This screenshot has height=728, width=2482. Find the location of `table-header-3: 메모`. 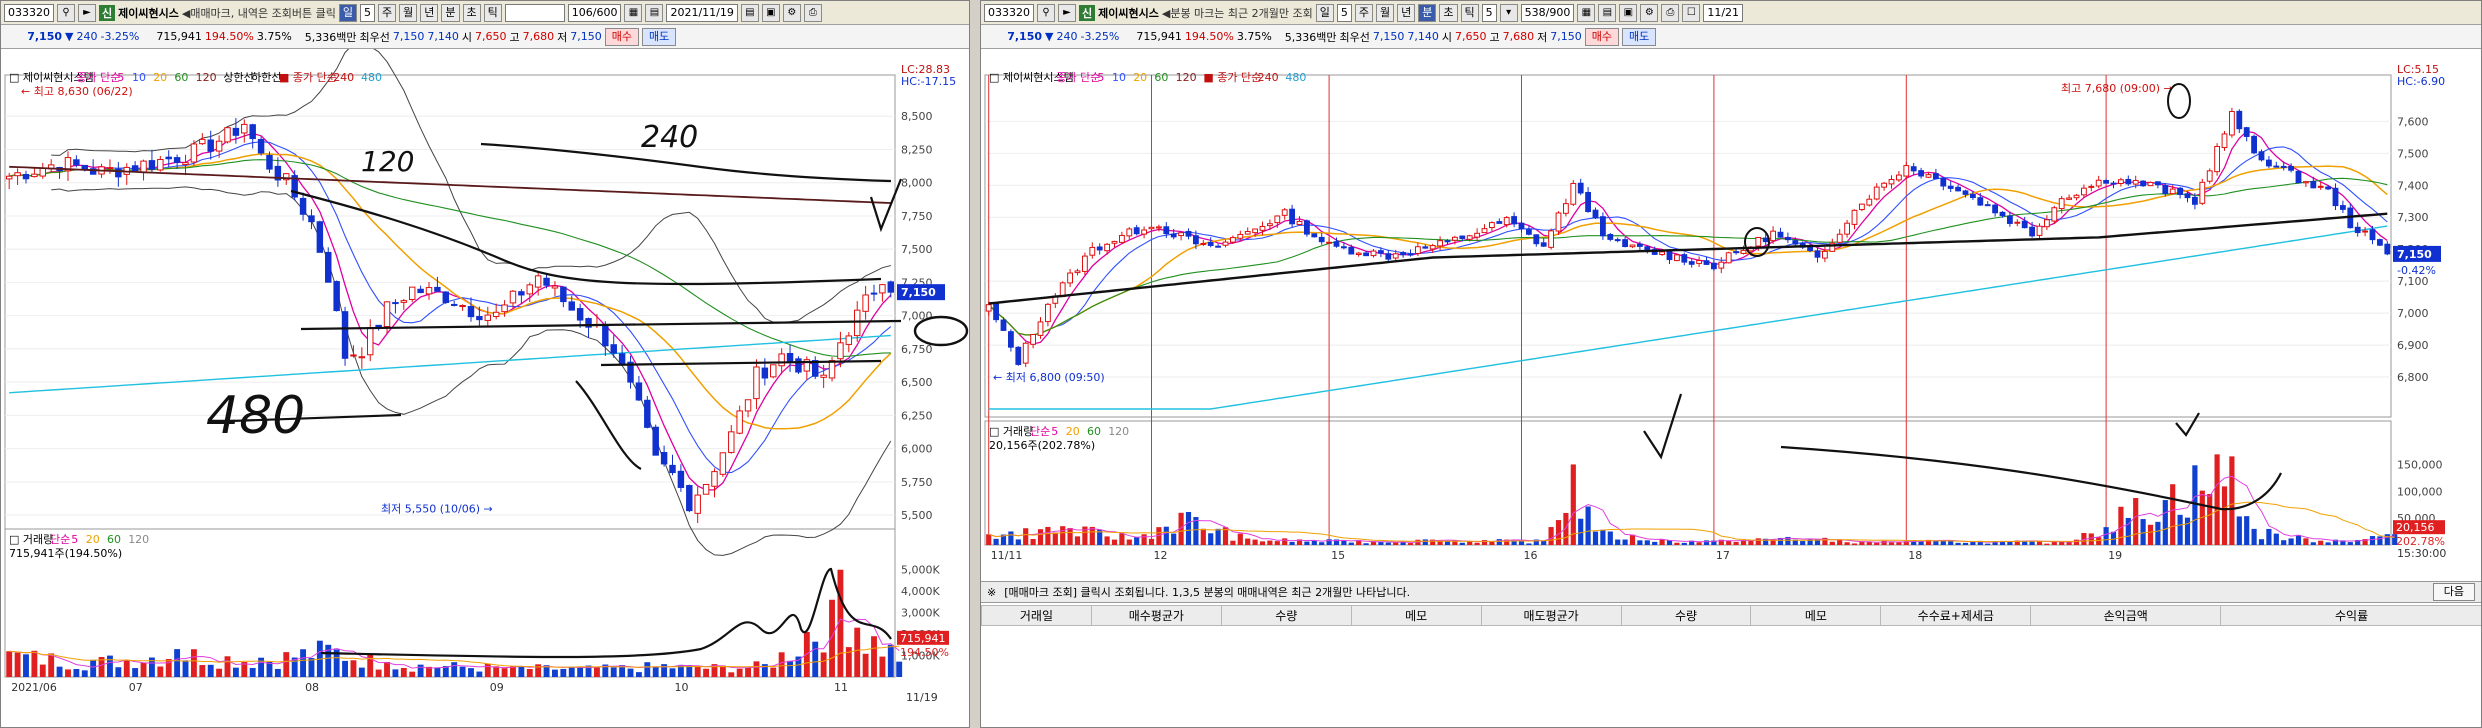

table-header-3: 메모 is located at coordinates (1416, 615).